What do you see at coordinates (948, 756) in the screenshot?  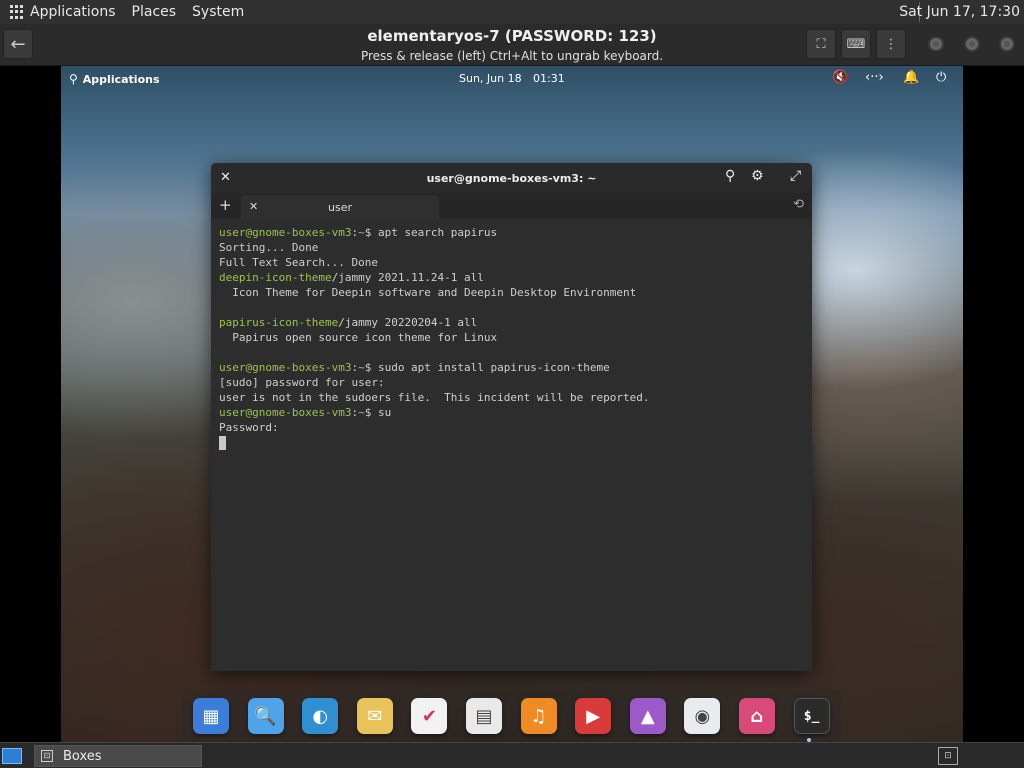 I see `workspace-switcher-icon: ⊡` at bounding box center [948, 756].